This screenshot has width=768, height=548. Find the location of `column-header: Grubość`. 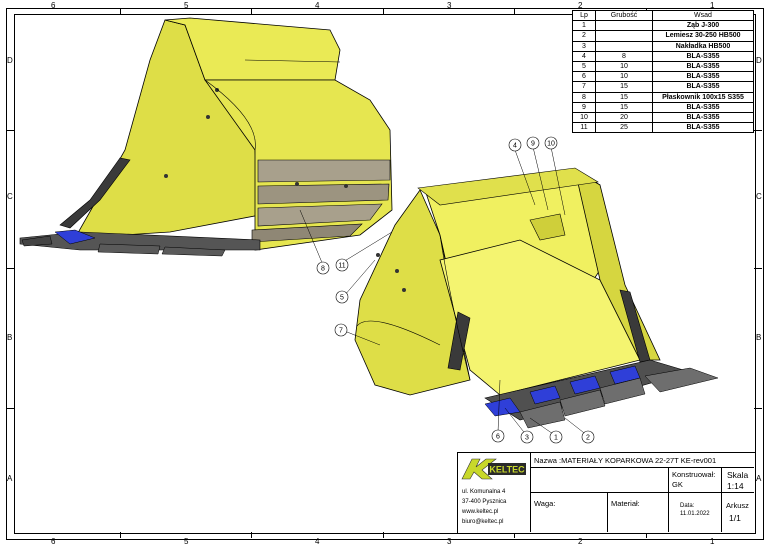

column-header: Grubość is located at coordinates (624, 15).